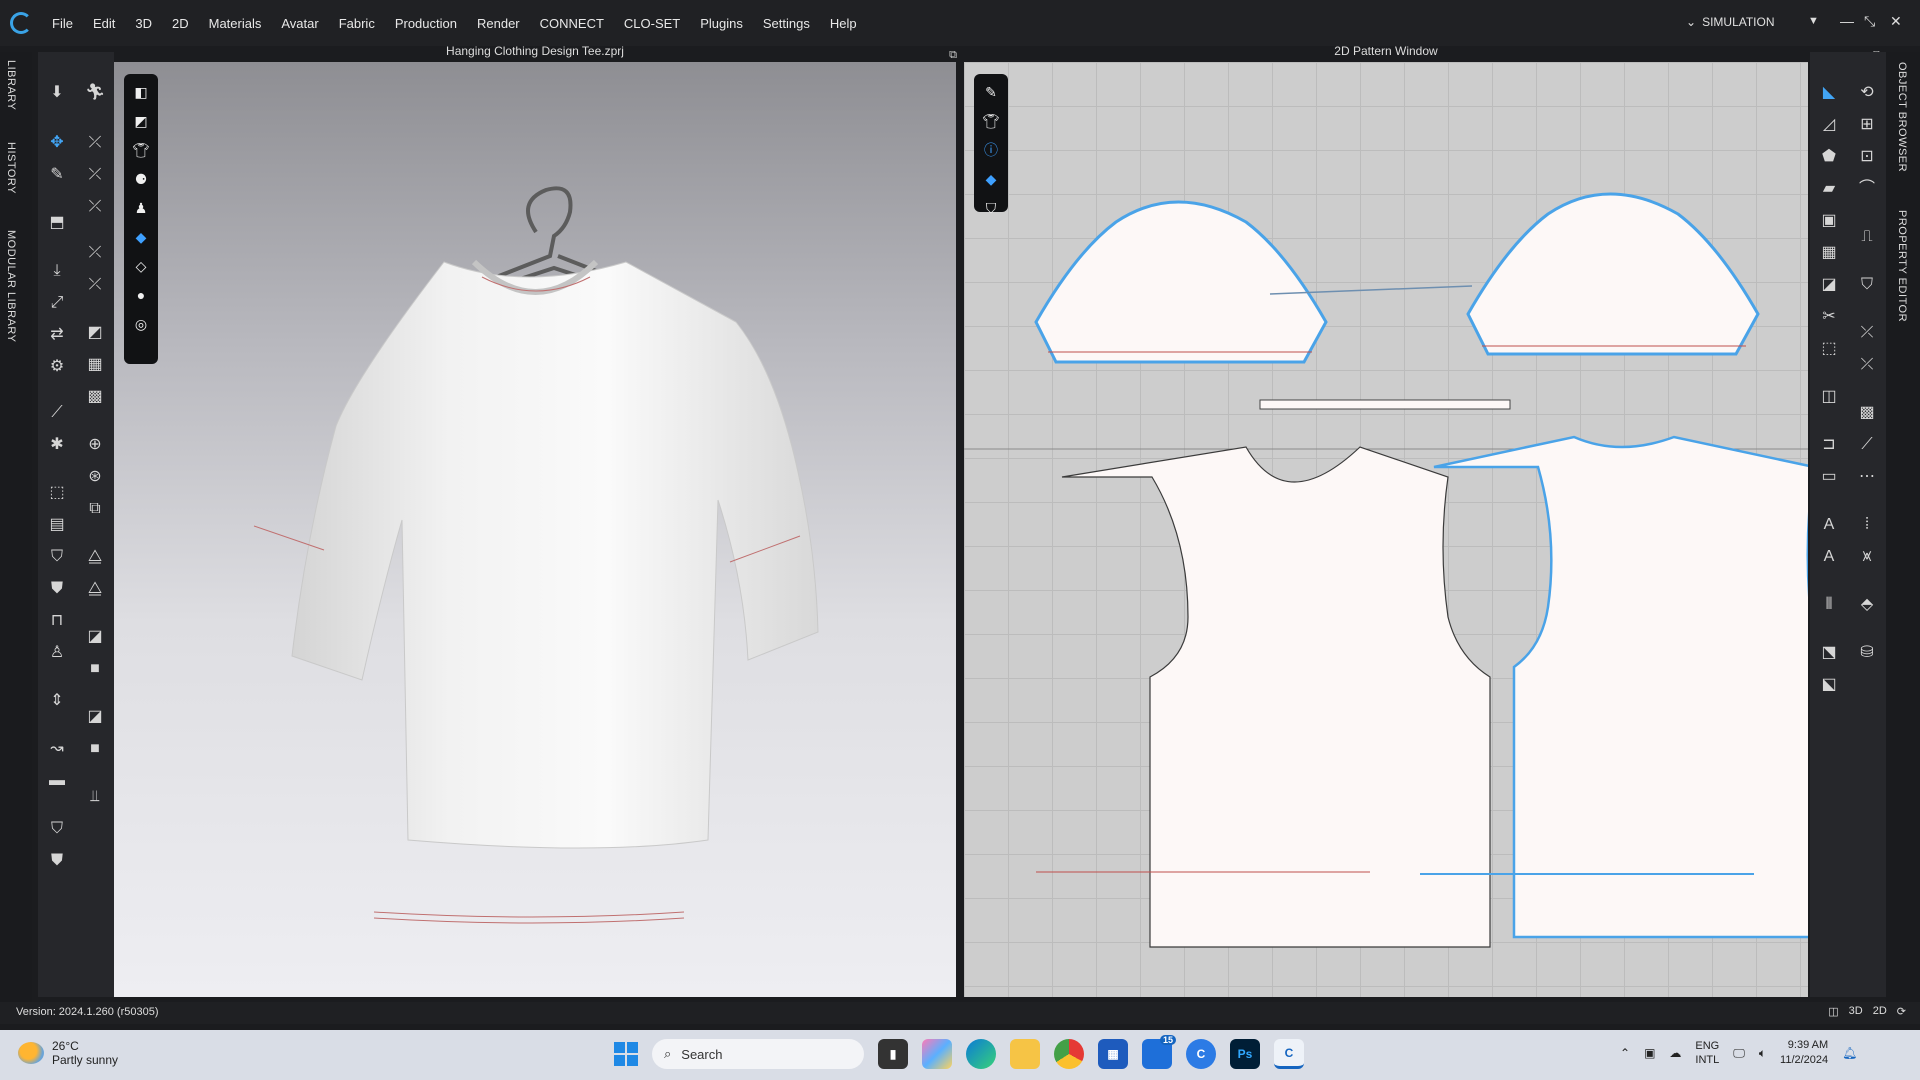 The height and width of the screenshot is (1080, 1920). What do you see at coordinates (95, 797) in the screenshot?
I see `anchor-icon: ⫫` at bounding box center [95, 797].